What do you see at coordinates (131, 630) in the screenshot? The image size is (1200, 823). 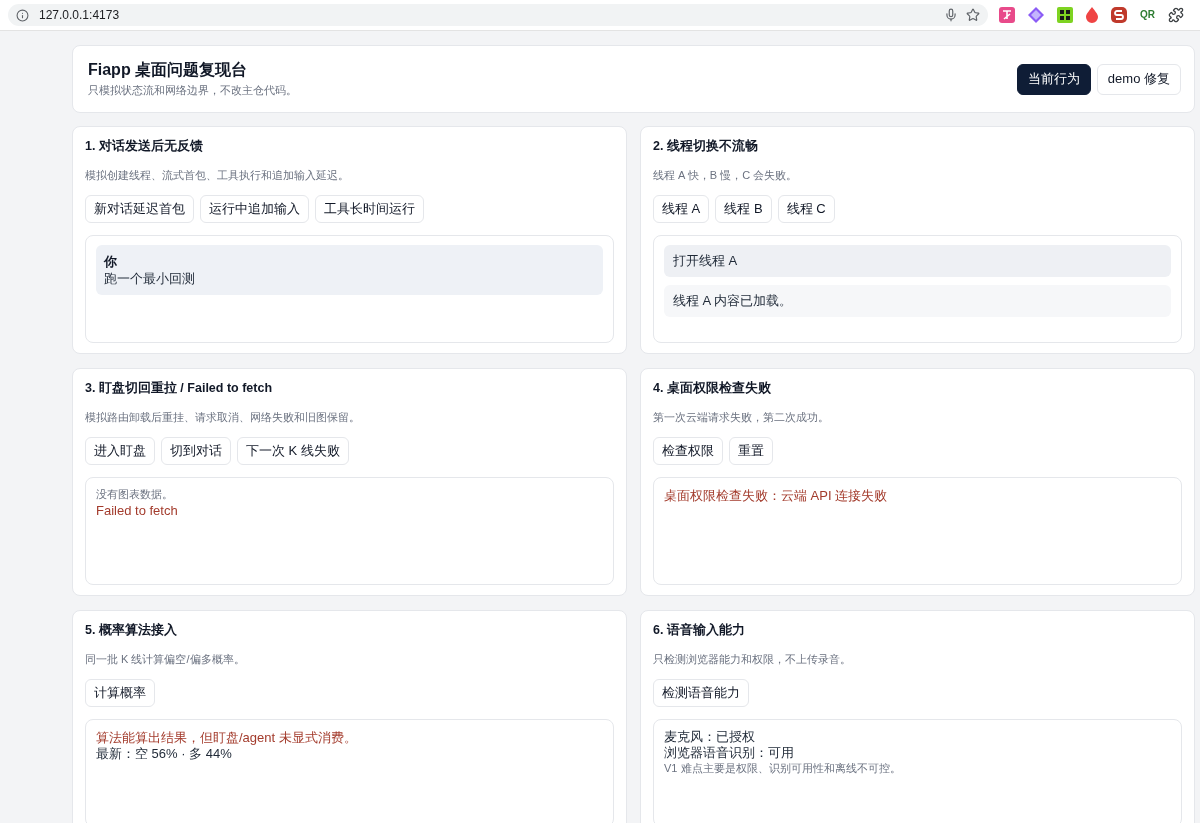 I see `card-title: 5. 概率算法接入` at bounding box center [131, 630].